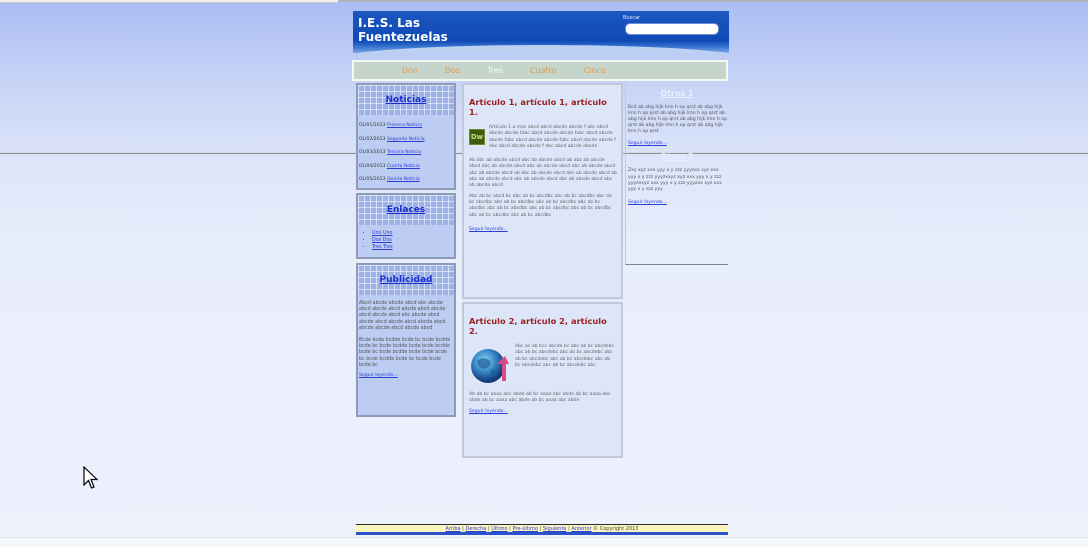 The width and height of the screenshot is (1088, 547). I want to click on nav-item-dos: Dos, so click(452, 70).